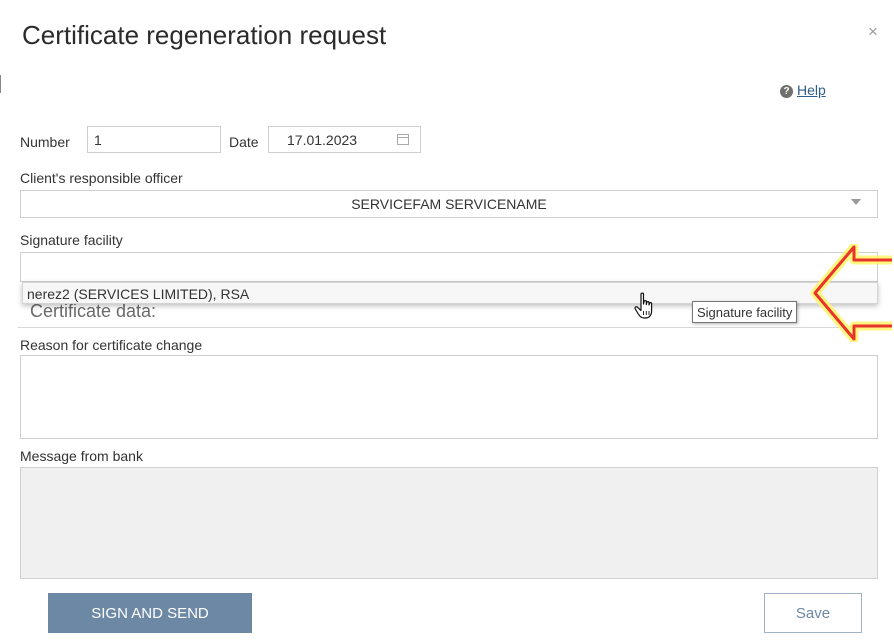  What do you see at coordinates (244, 142) in the screenshot?
I see `date-label: Date` at bounding box center [244, 142].